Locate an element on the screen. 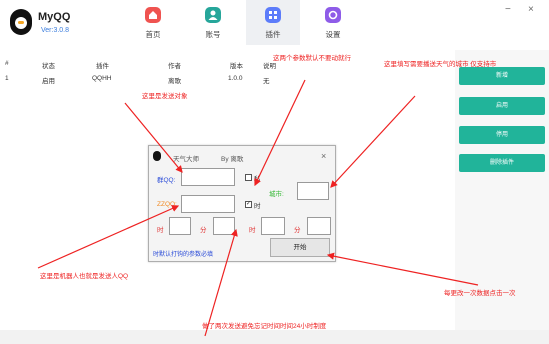 Image resolution: width=549 pixels, height=344 pixels. annotation-default-params: 这两个参数默认不要动就行 is located at coordinates (312, 58).